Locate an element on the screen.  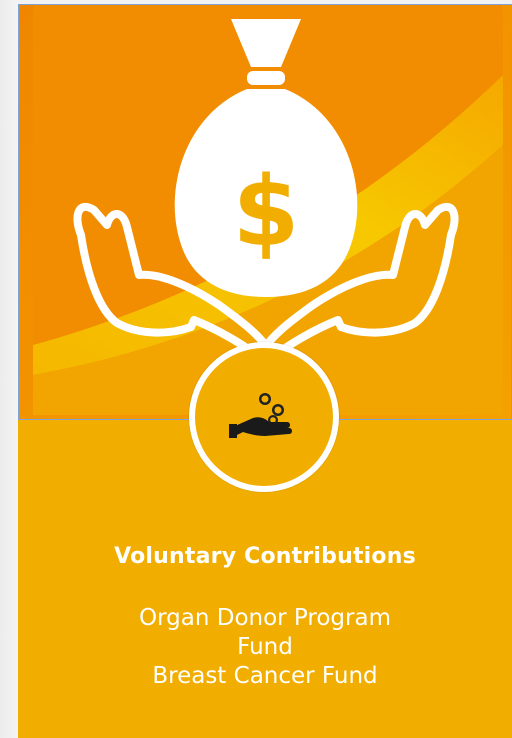
fund-link-organ-donor: Organ Donor Program Fund is located at coordinates (265, 633).